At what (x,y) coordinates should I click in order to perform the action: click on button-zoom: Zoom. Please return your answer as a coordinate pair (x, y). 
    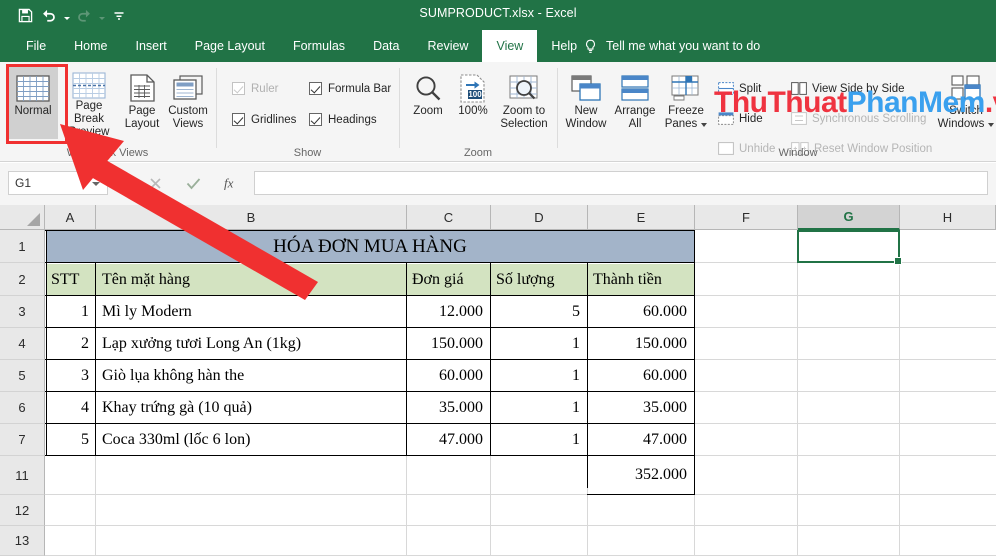
    Looking at the image, I should click on (428, 103).